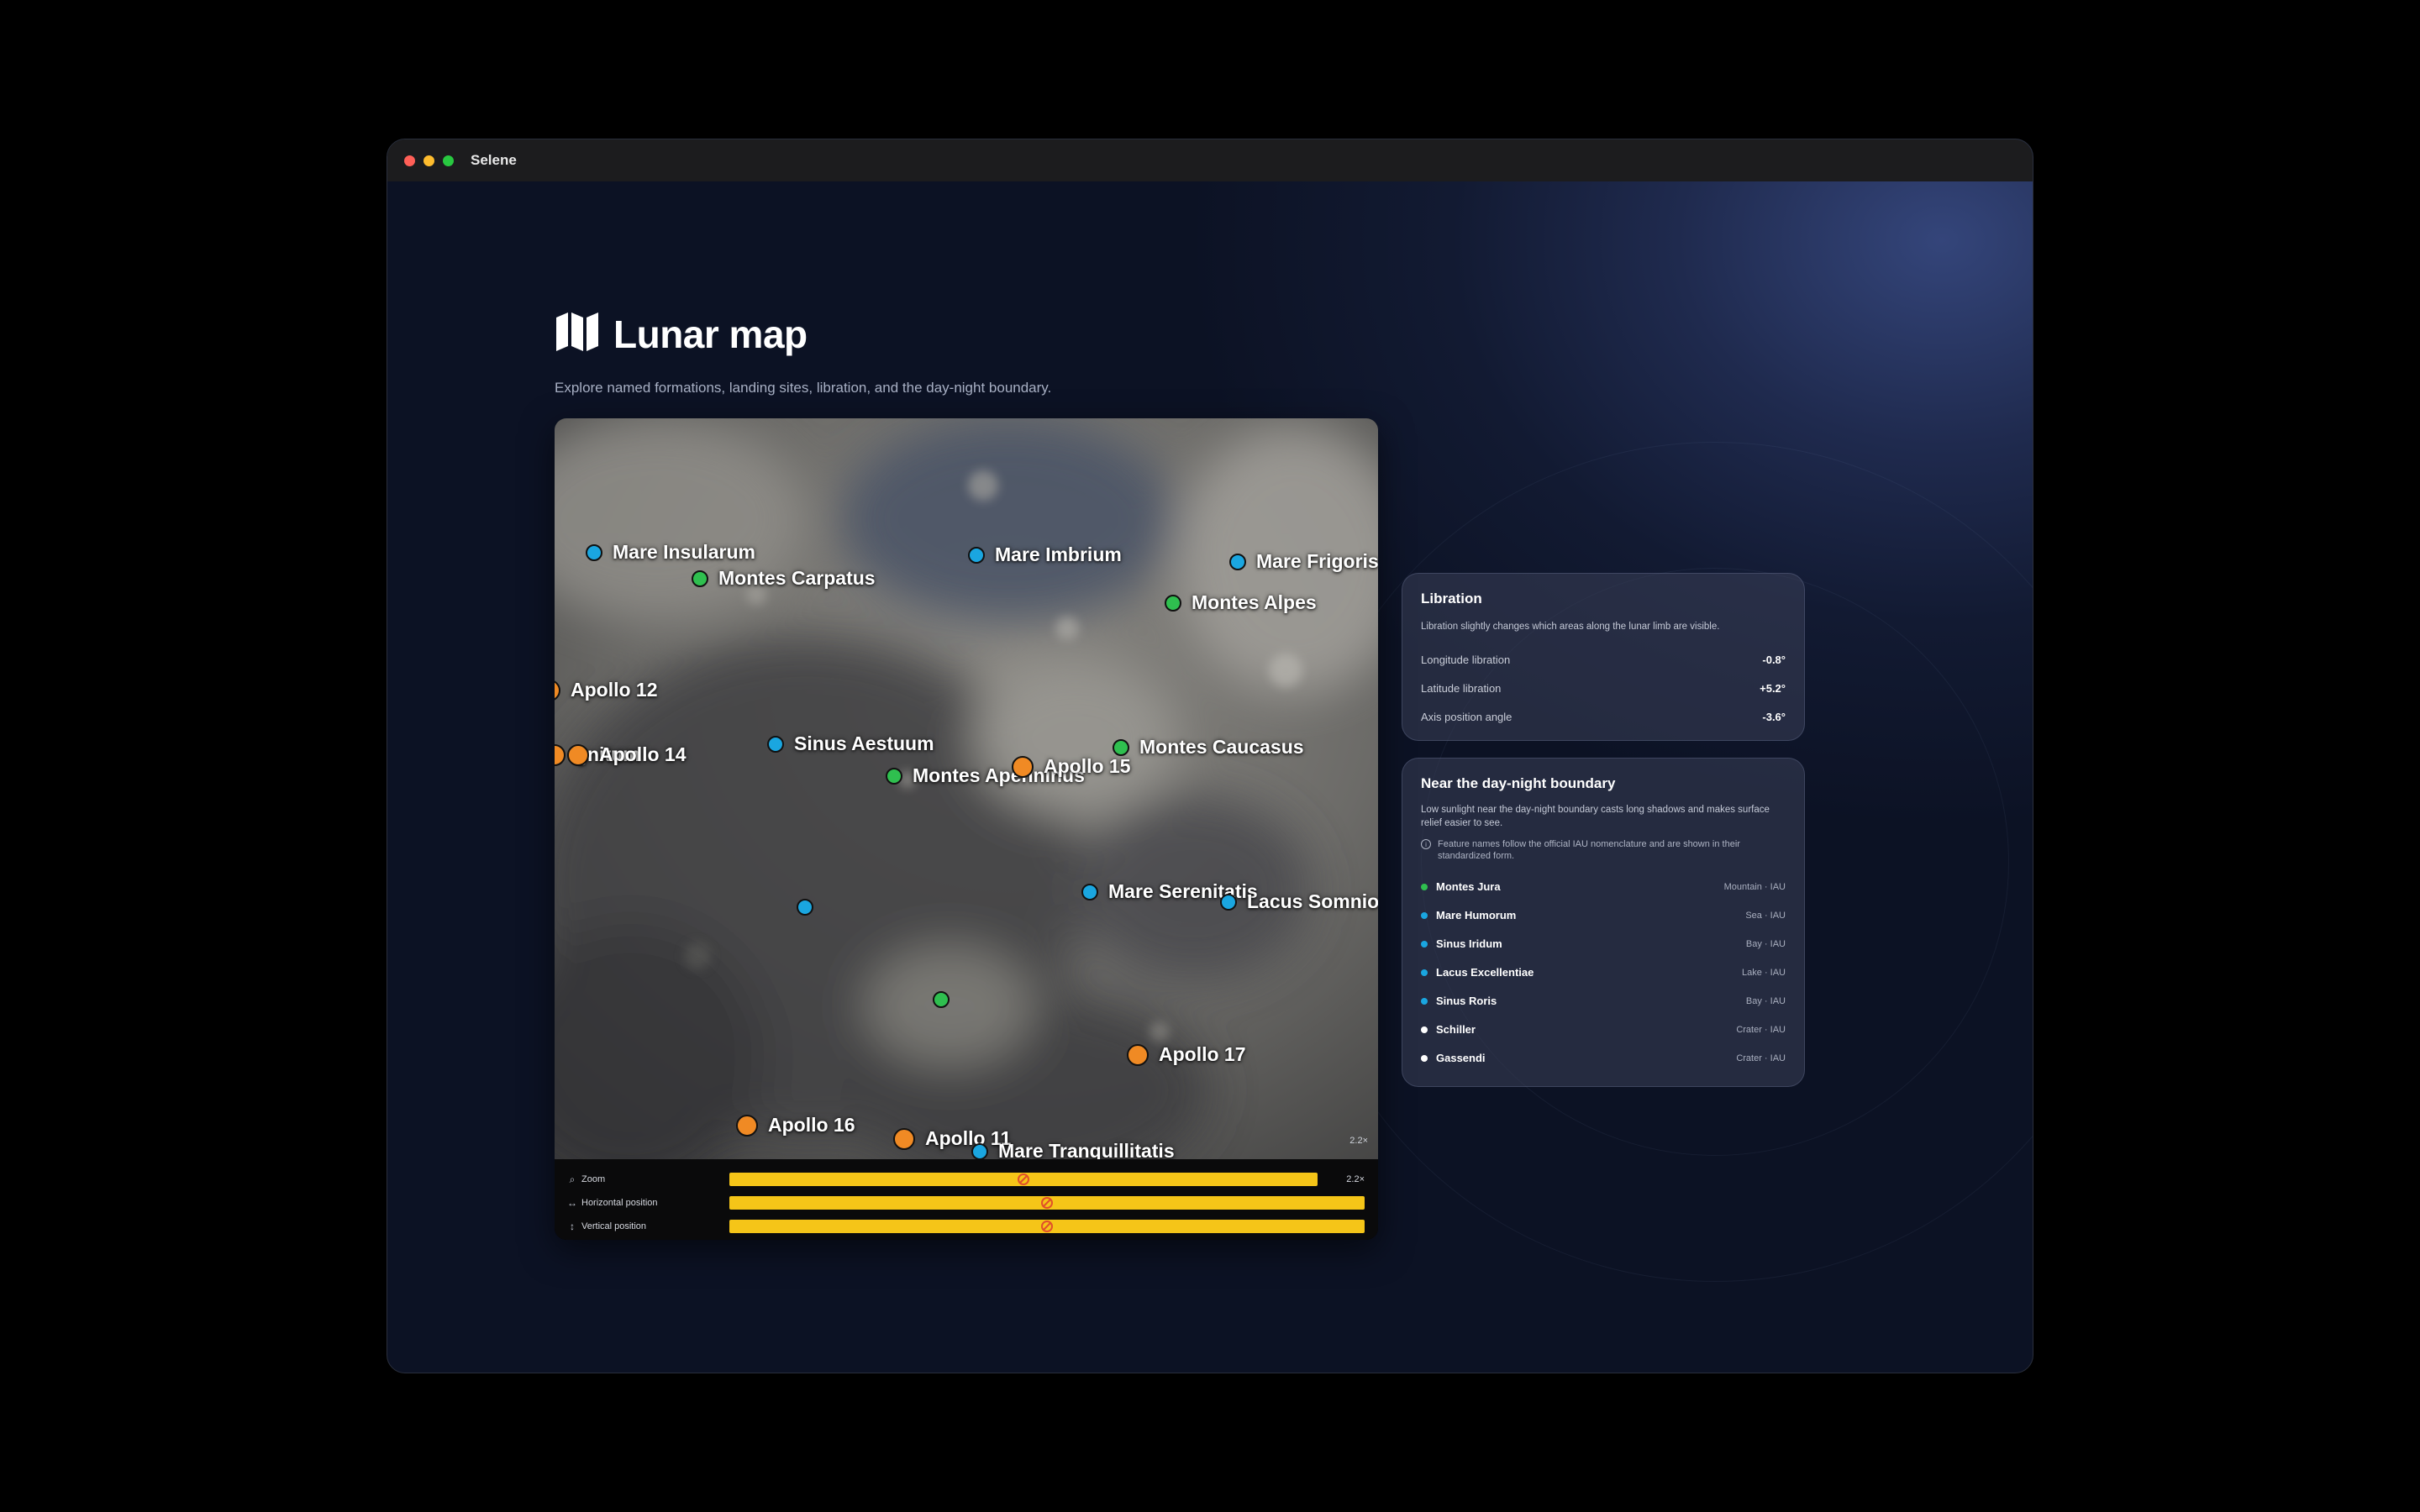 The height and width of the screenshot is (1512, 2420). I want to click on map-marker-montes-caucasus: Montes Caucasus, so click(1208, 747).